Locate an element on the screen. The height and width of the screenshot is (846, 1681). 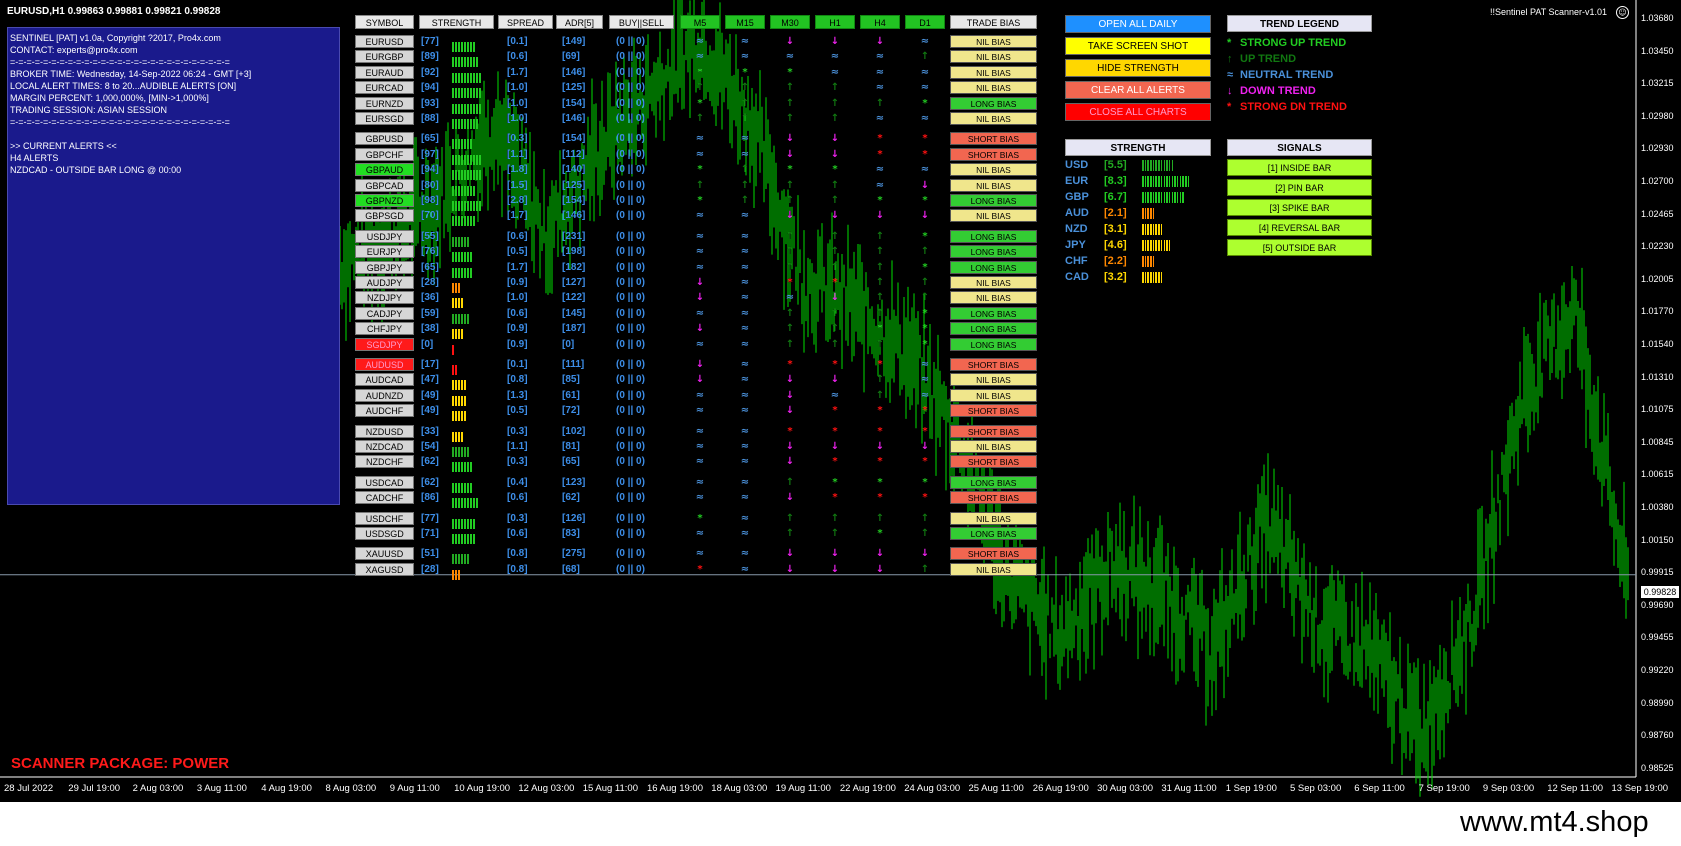
symbol-button: CADJPY is located at coordinates (384, 313).